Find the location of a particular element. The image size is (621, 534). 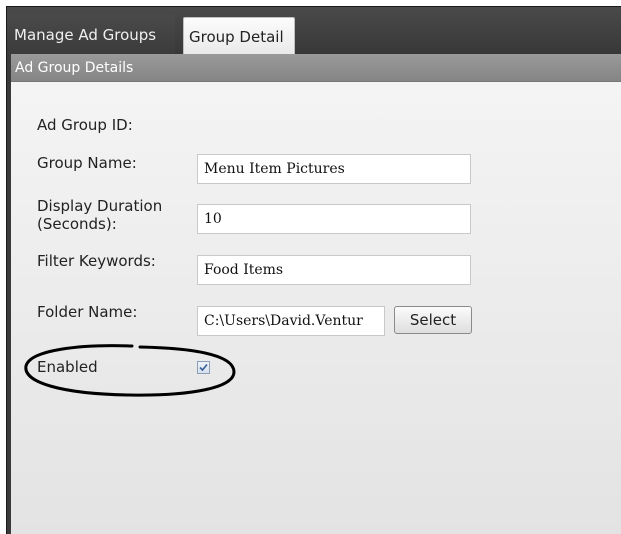

display-duration-label: Display Duration (Seconds): is located at coordinates (99, 215).